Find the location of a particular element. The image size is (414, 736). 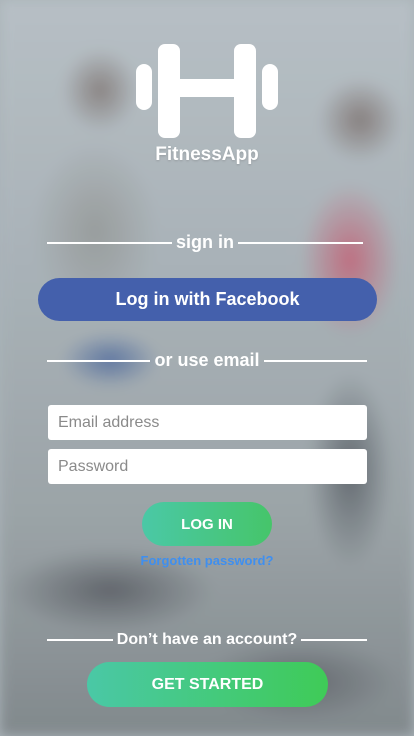

get-started-button: GET STARTED is located at coordinates (207, 684).